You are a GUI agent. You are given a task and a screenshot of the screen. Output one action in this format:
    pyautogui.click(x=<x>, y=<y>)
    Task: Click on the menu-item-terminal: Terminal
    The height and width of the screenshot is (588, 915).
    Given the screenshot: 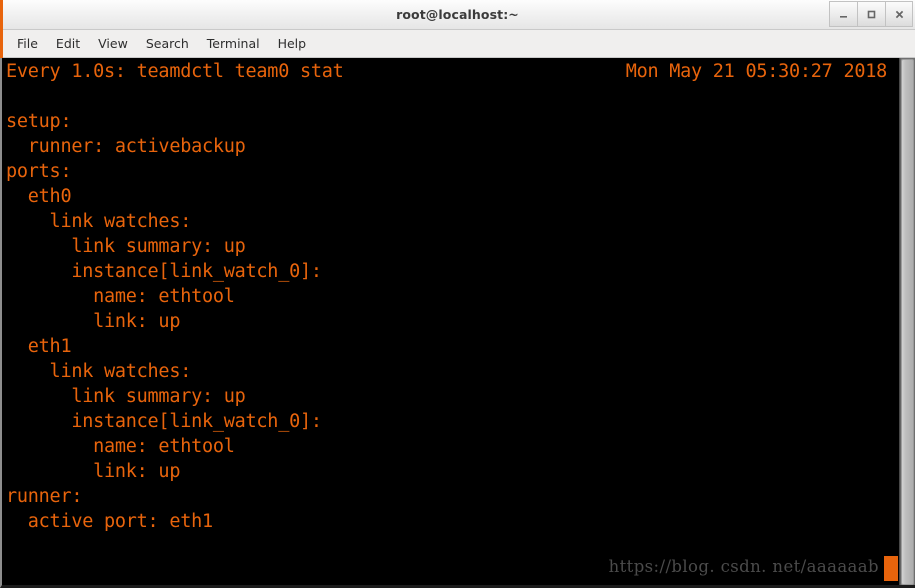 What is the action you would take?
    pyautogui.click(x=233, y=43)
    